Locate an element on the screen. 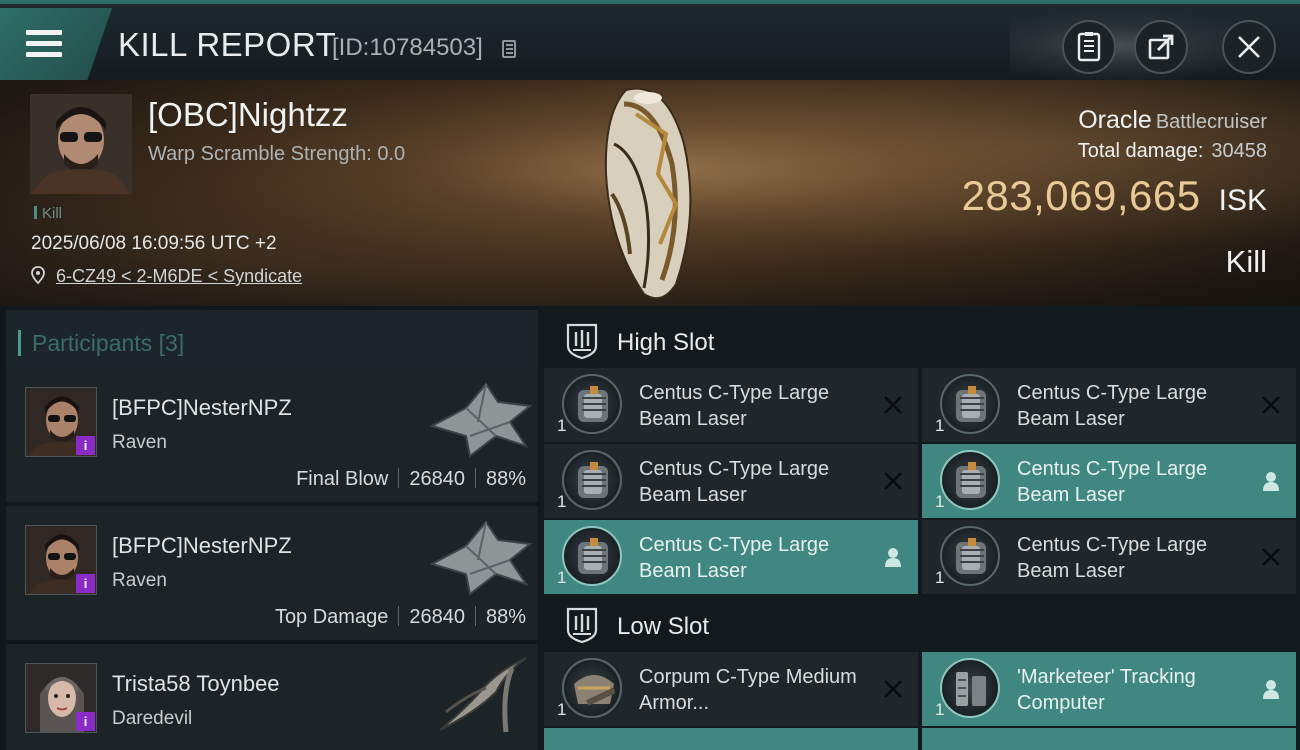 This screenshot has width=1300, height=750. location-pin-icon is located at coordinates (38, 275).